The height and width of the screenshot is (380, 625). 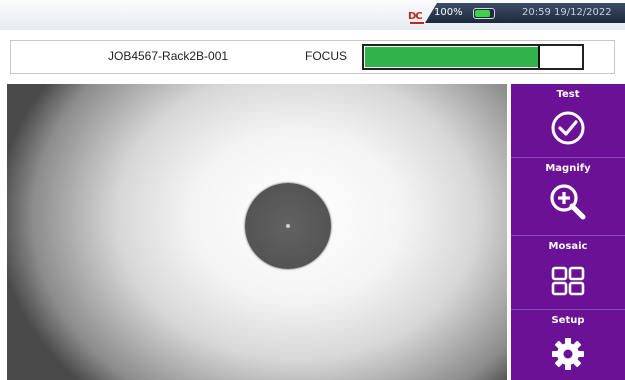 I want to click on battery-percent: 100%, so click(x=448, y=12).